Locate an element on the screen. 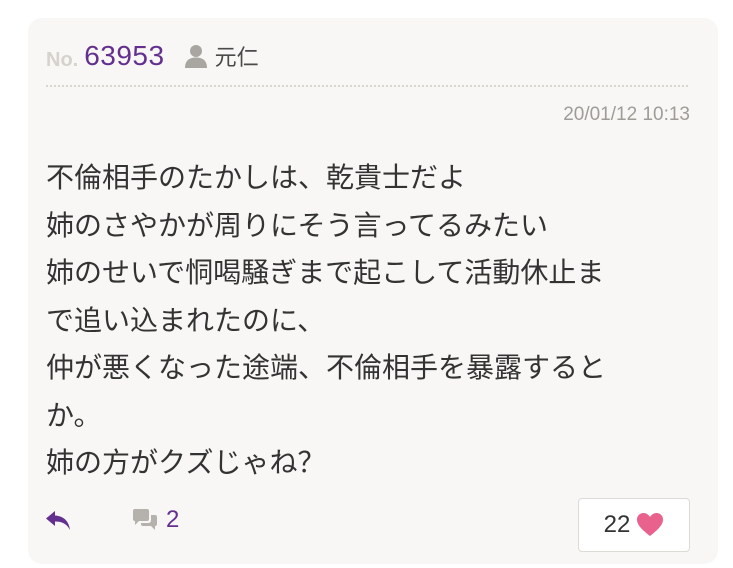  body-line: で追い込まれたのに、 is located at coordinates (186, 320).